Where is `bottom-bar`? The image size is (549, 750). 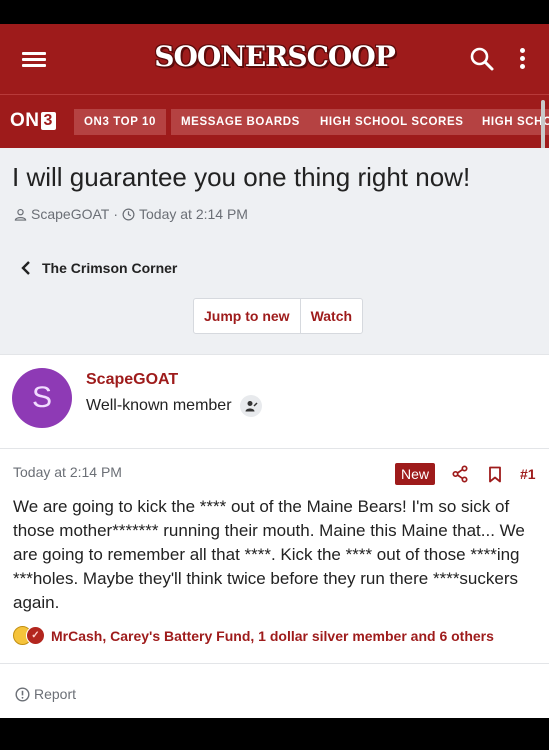
bottom-bar is located at coordinates (274, 734).